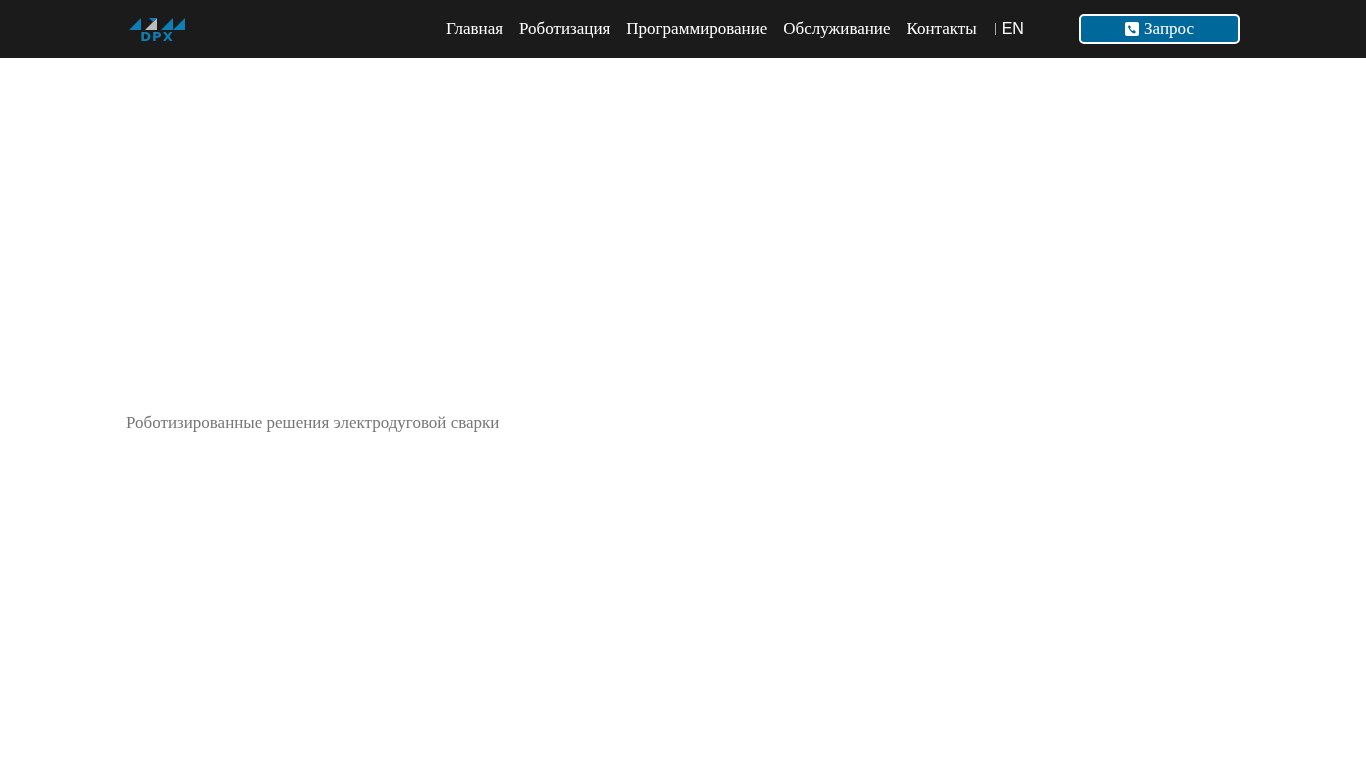 This screenshot has height=768, width=1366. What do you see at coordinates (565, 29) in the screenshot?
I see `nav-link: Роботизация` at bounding box center [565, 29].